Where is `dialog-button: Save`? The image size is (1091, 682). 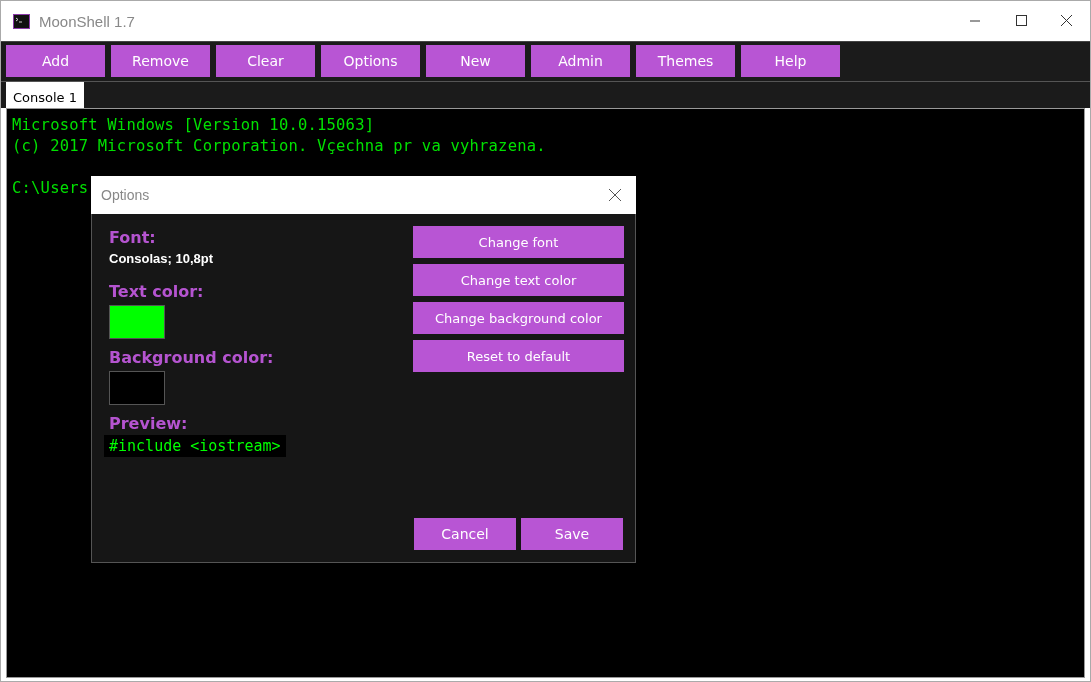 dialog-button: Save is located at coordinates (572, 534).